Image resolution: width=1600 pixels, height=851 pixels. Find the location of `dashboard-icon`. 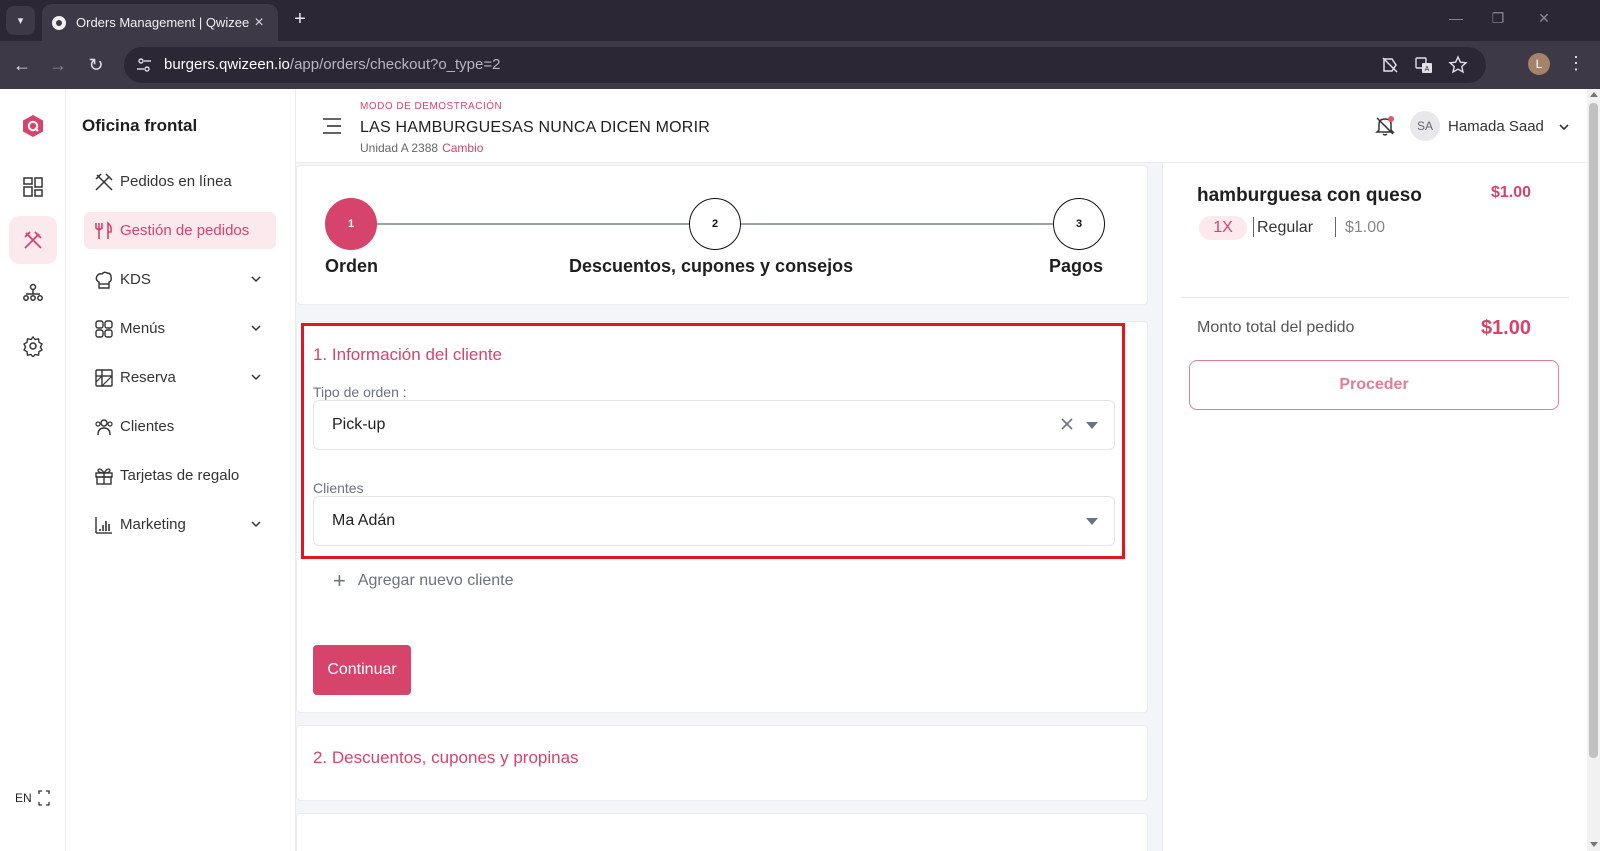

dashboard-icon is located at coordinates (33, 187).